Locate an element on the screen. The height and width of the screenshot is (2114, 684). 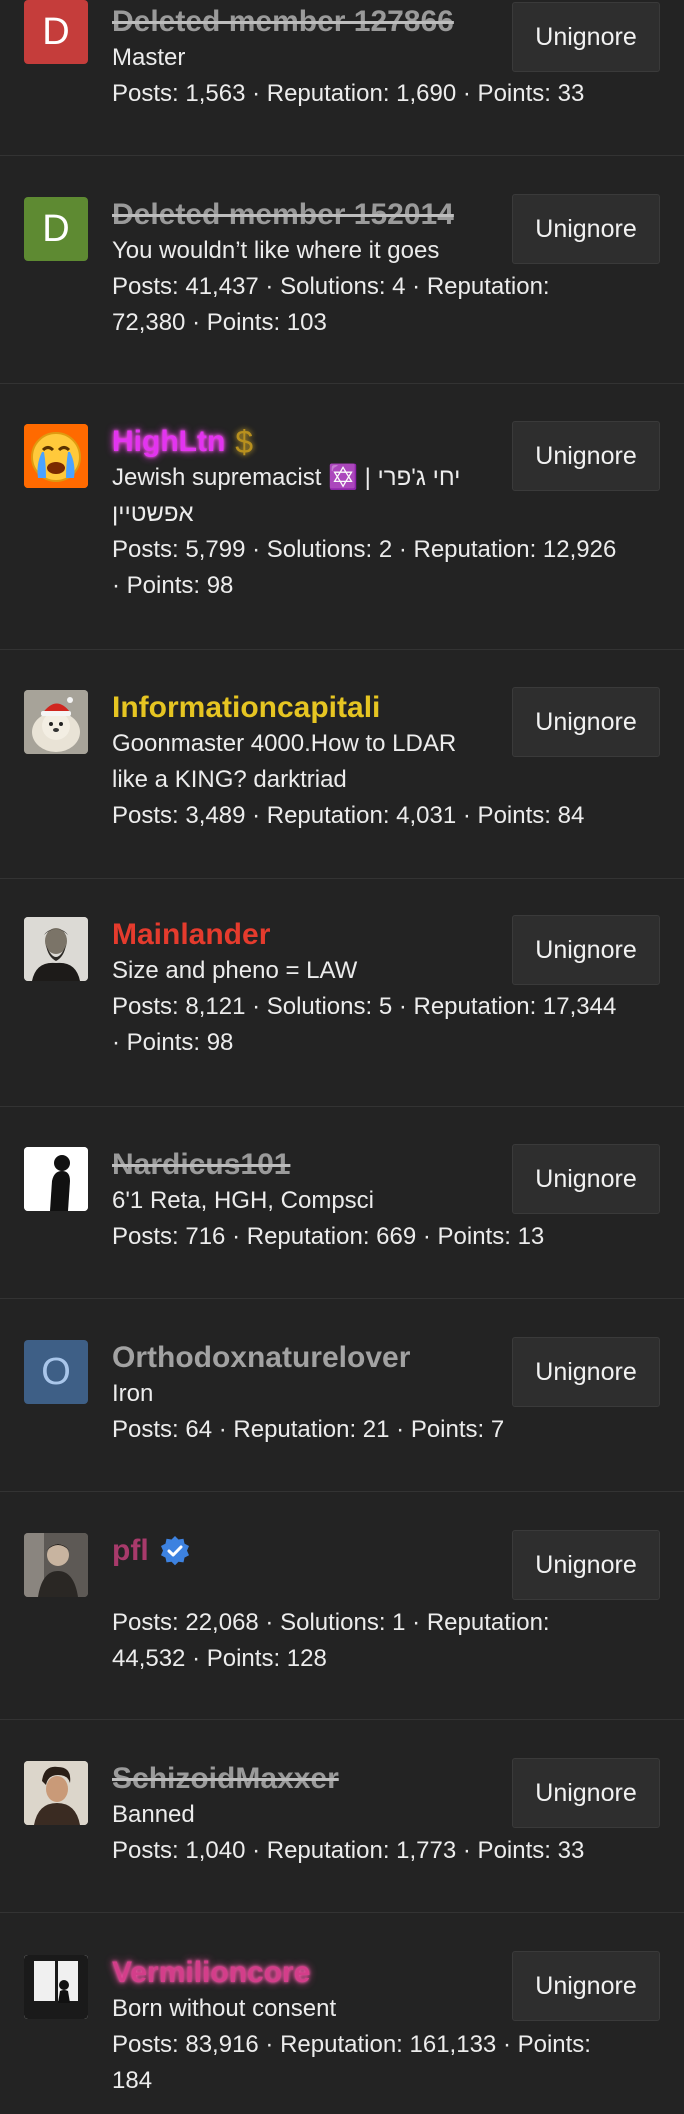
window-silhouette-avatar is located at coordinates (56, 1987).